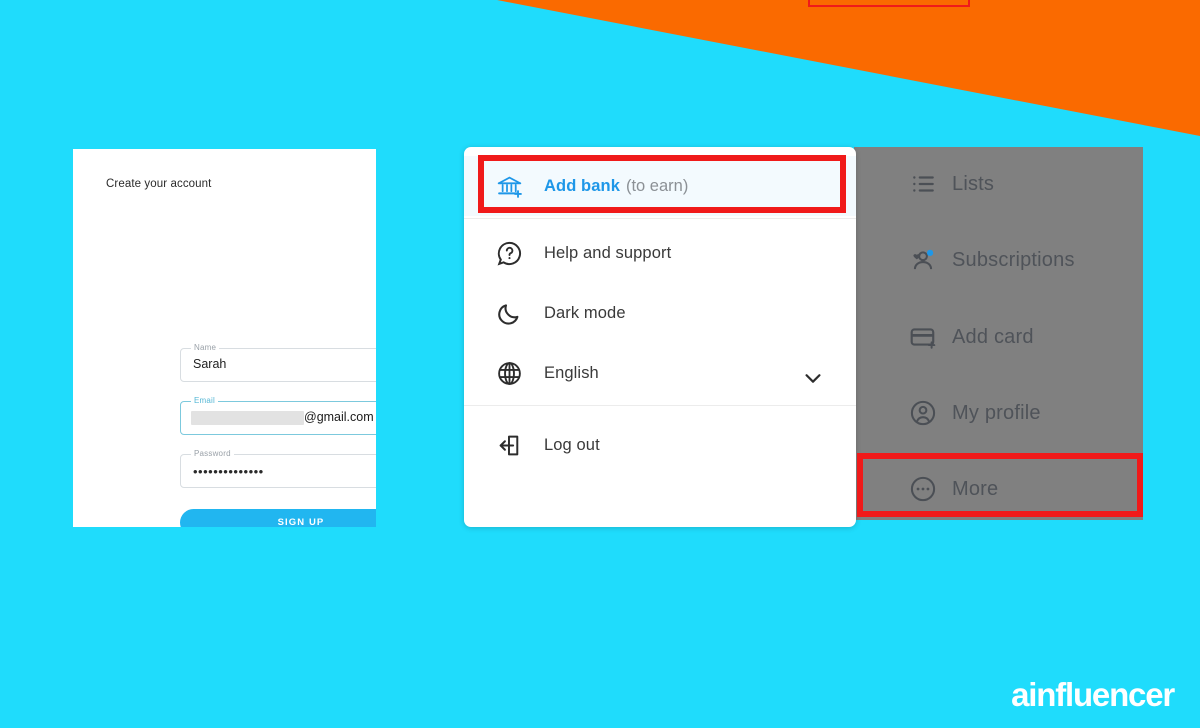  I want to click on sidebar-item-lists: Lists, so click(998, 184).